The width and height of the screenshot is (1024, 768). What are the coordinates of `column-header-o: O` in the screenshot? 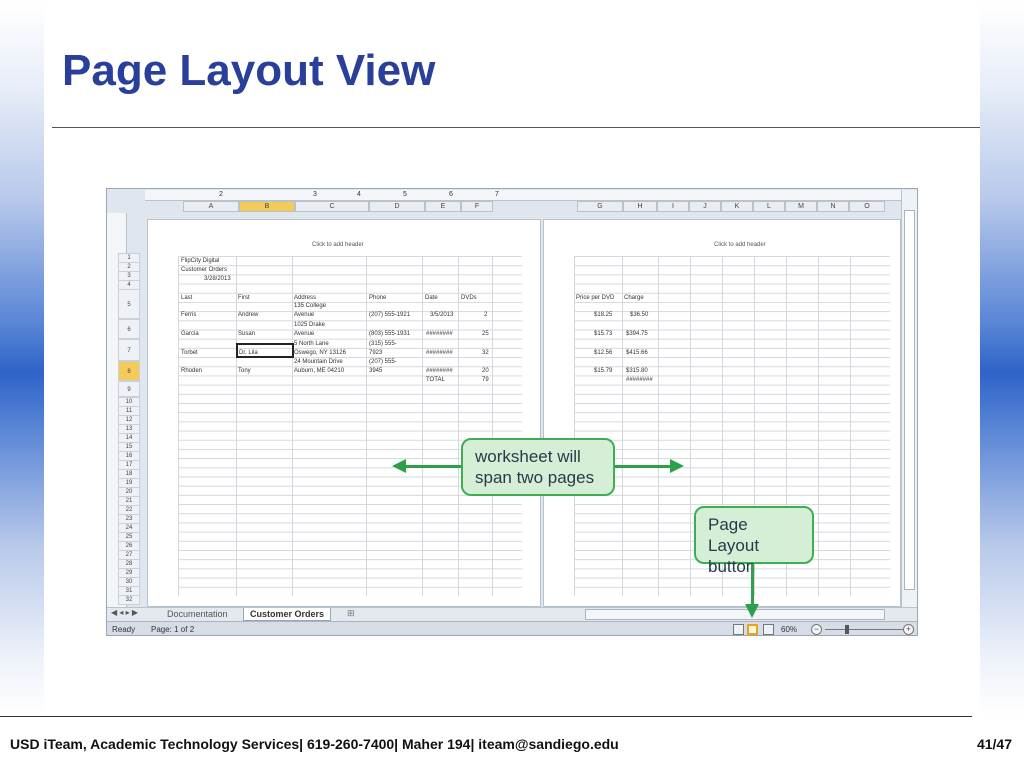 It's located at (867, 206).